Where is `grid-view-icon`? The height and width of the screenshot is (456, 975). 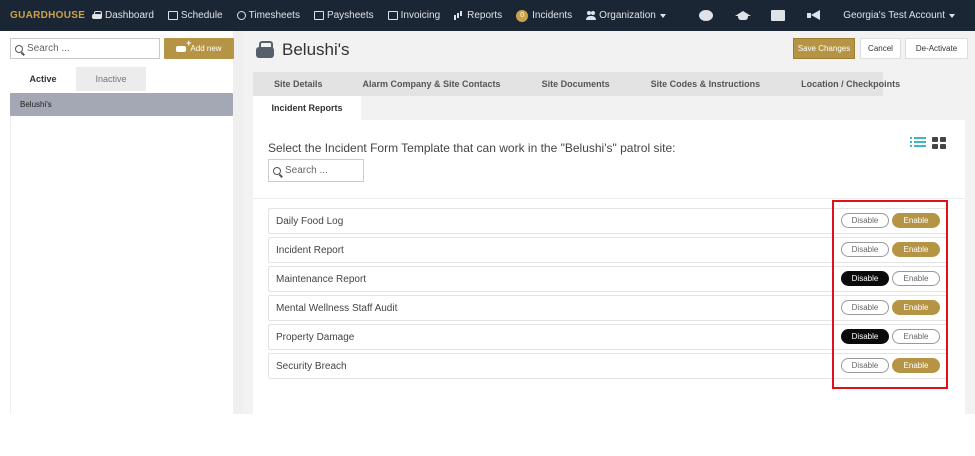 grid-view-icon is located at coordinates (939, 143).